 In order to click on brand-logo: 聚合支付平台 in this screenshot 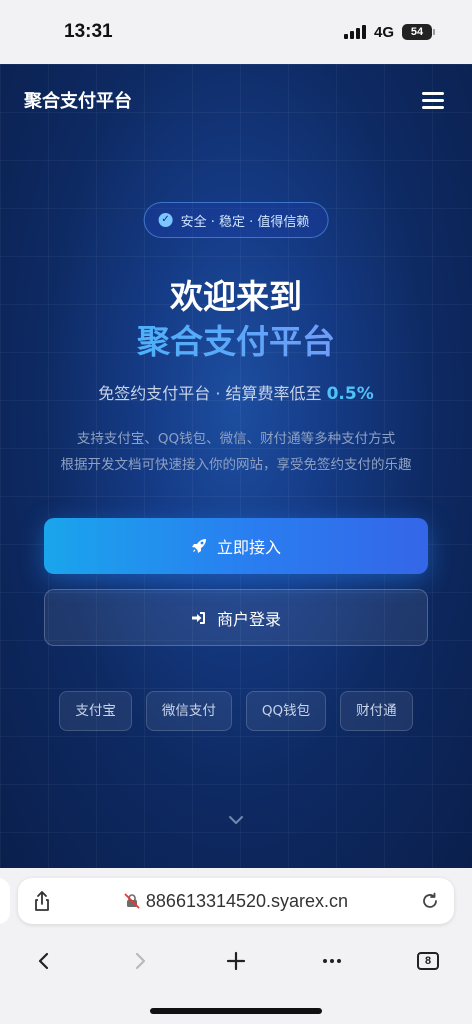, I will do `click(78, 100)`.